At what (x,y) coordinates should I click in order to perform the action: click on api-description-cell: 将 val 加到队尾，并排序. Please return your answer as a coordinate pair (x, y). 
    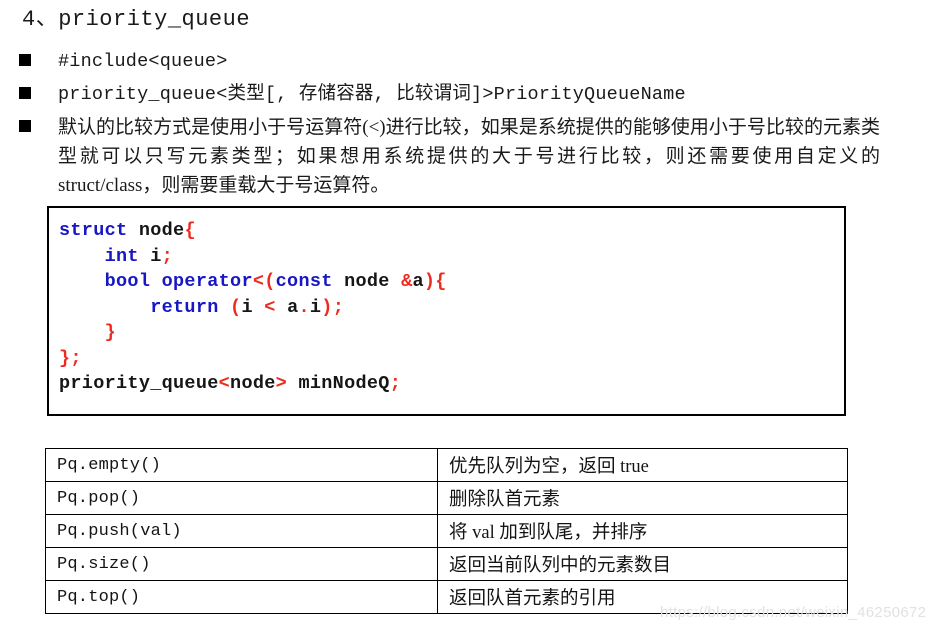
    Looking at the image, I should click on (642, 531).